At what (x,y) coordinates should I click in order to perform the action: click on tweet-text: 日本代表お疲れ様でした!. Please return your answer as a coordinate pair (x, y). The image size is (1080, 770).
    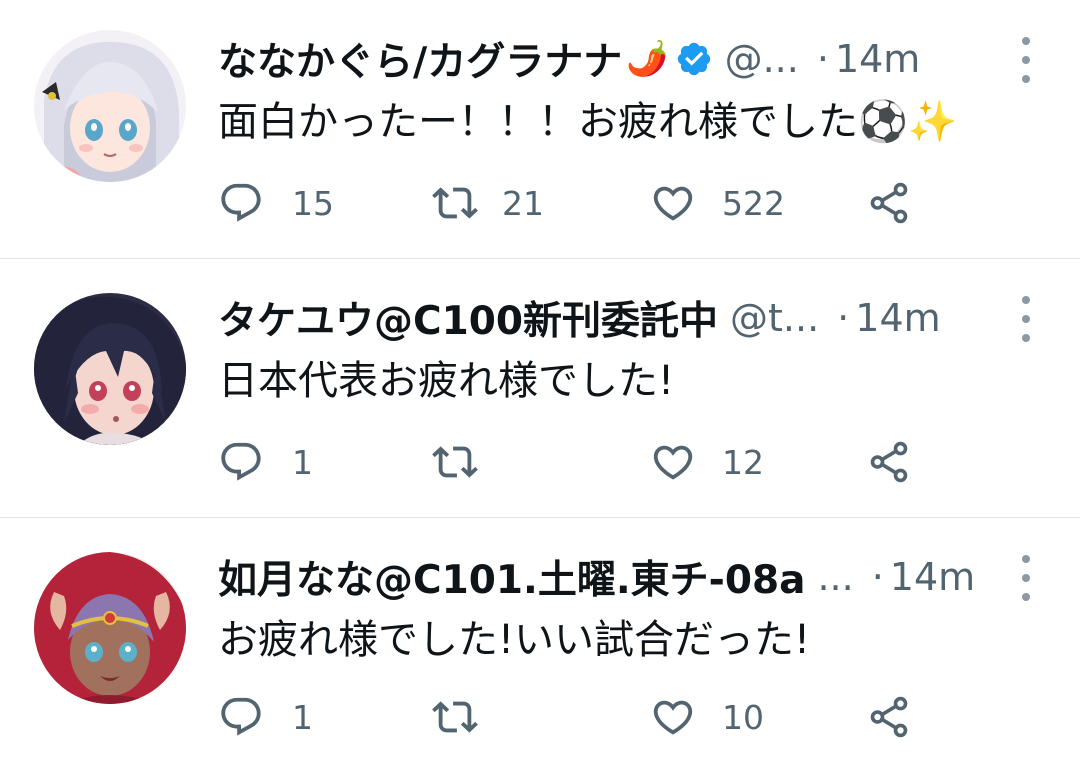
    Looking at the image, I should click on (446, 381).